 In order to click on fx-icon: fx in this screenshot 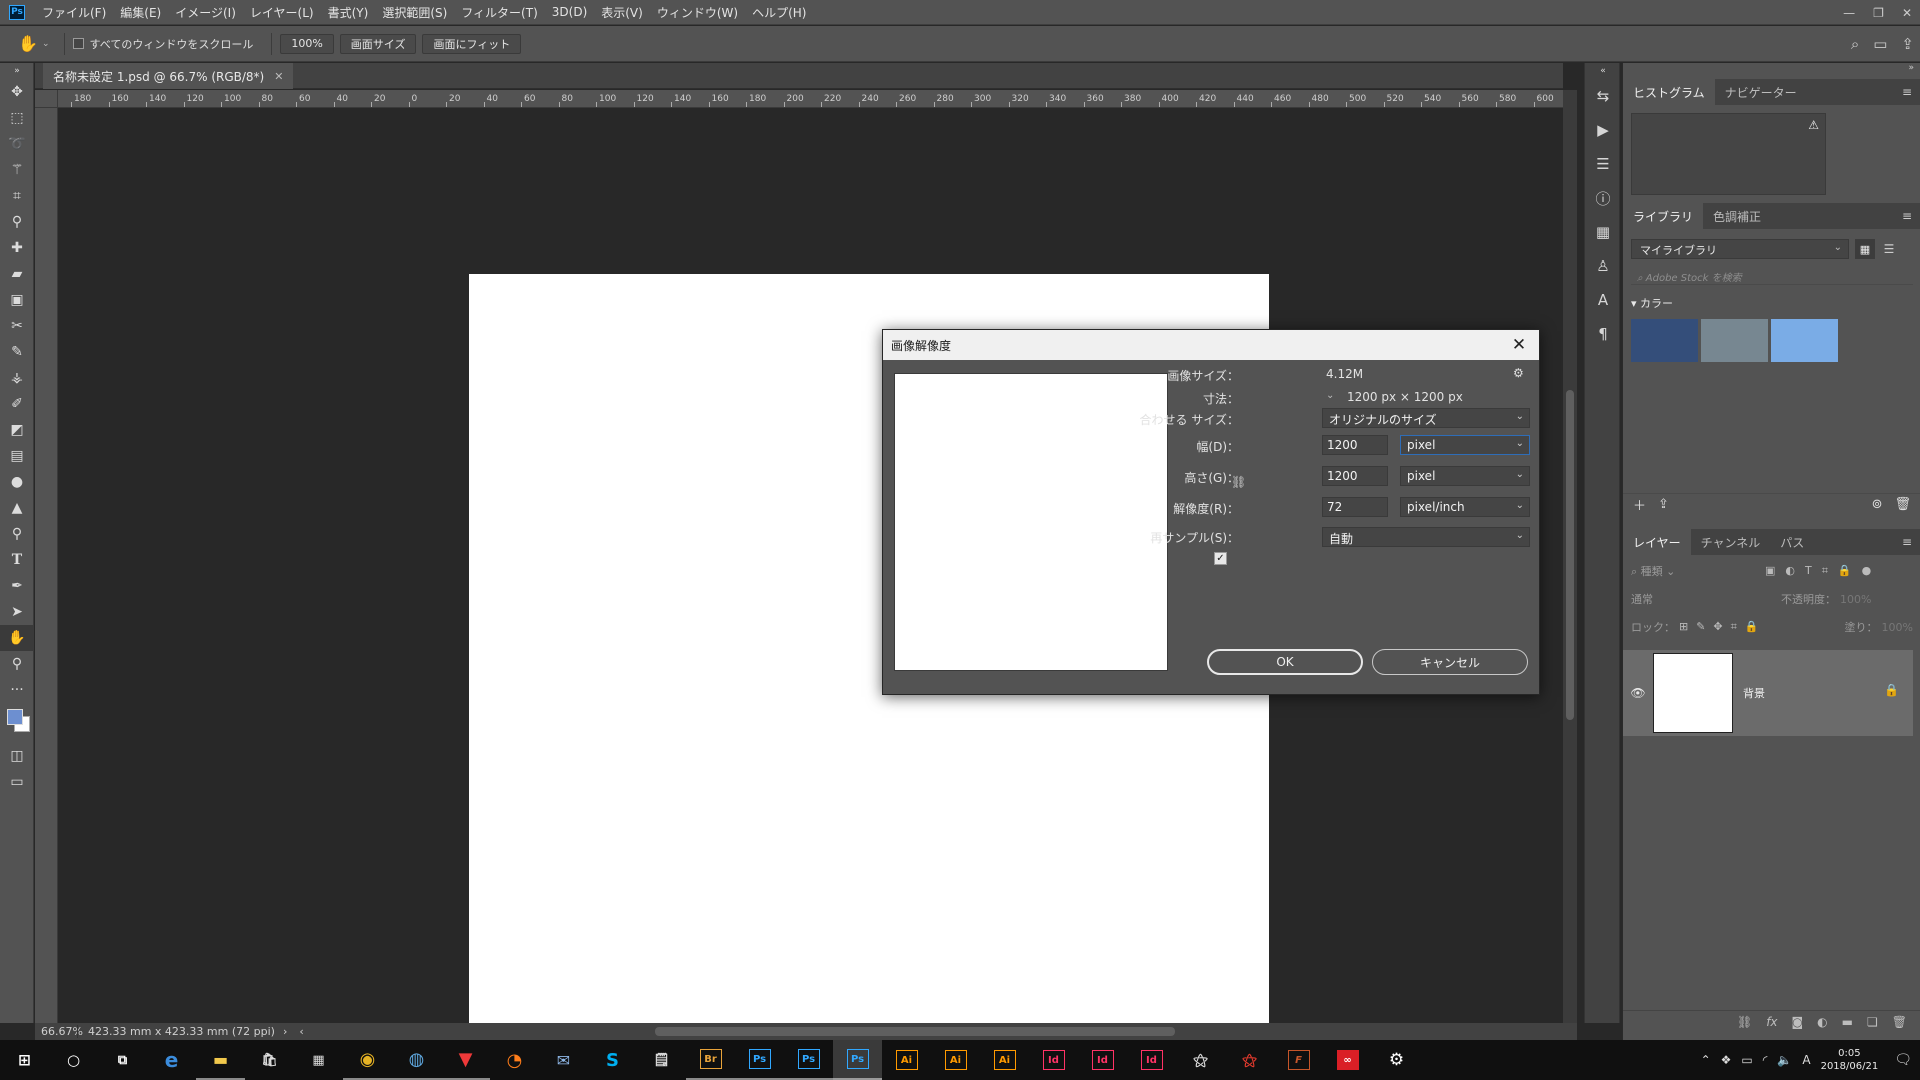, I will do `click(1771, 1022)`.